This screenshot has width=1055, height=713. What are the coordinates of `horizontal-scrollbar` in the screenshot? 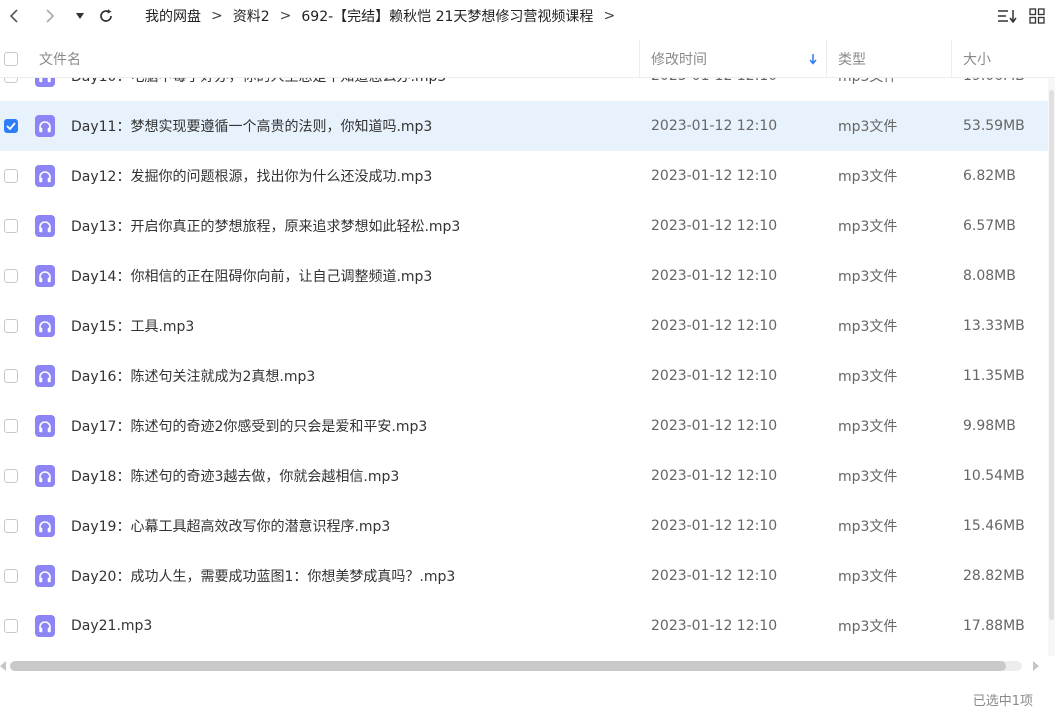 It's located at (527, 666).